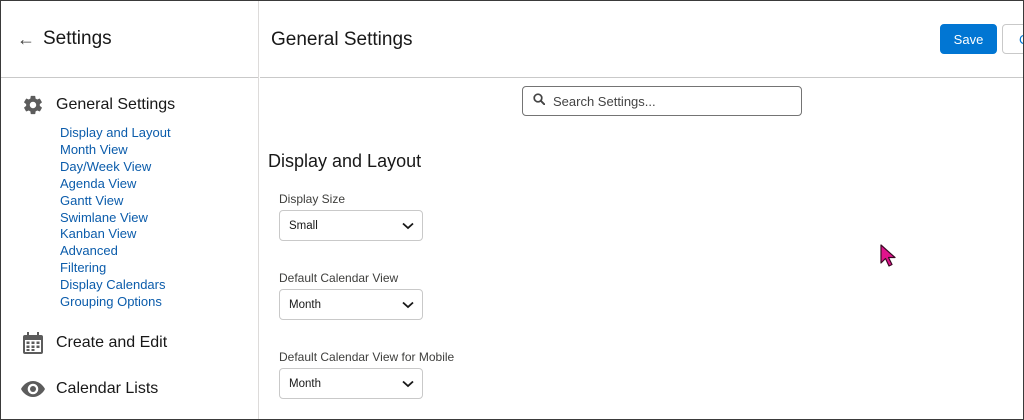 The image size is (1024, 420). Describe the element at coordinates (107, 388) in the screenshot. I see `sidebar-section-label: Calendar Lists` at that location.